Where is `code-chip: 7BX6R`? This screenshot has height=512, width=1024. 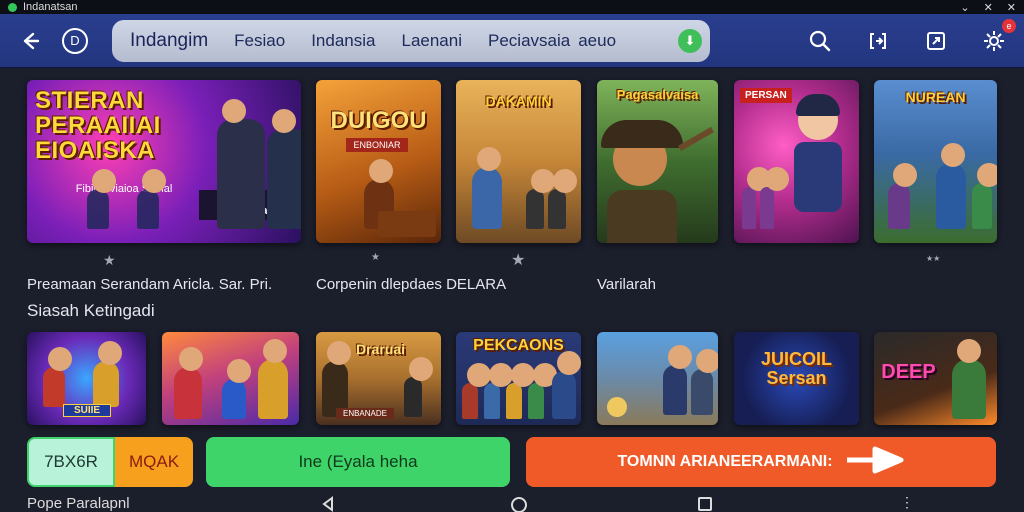
code-chip: 7BX6R is located at coordinates (71, 462).